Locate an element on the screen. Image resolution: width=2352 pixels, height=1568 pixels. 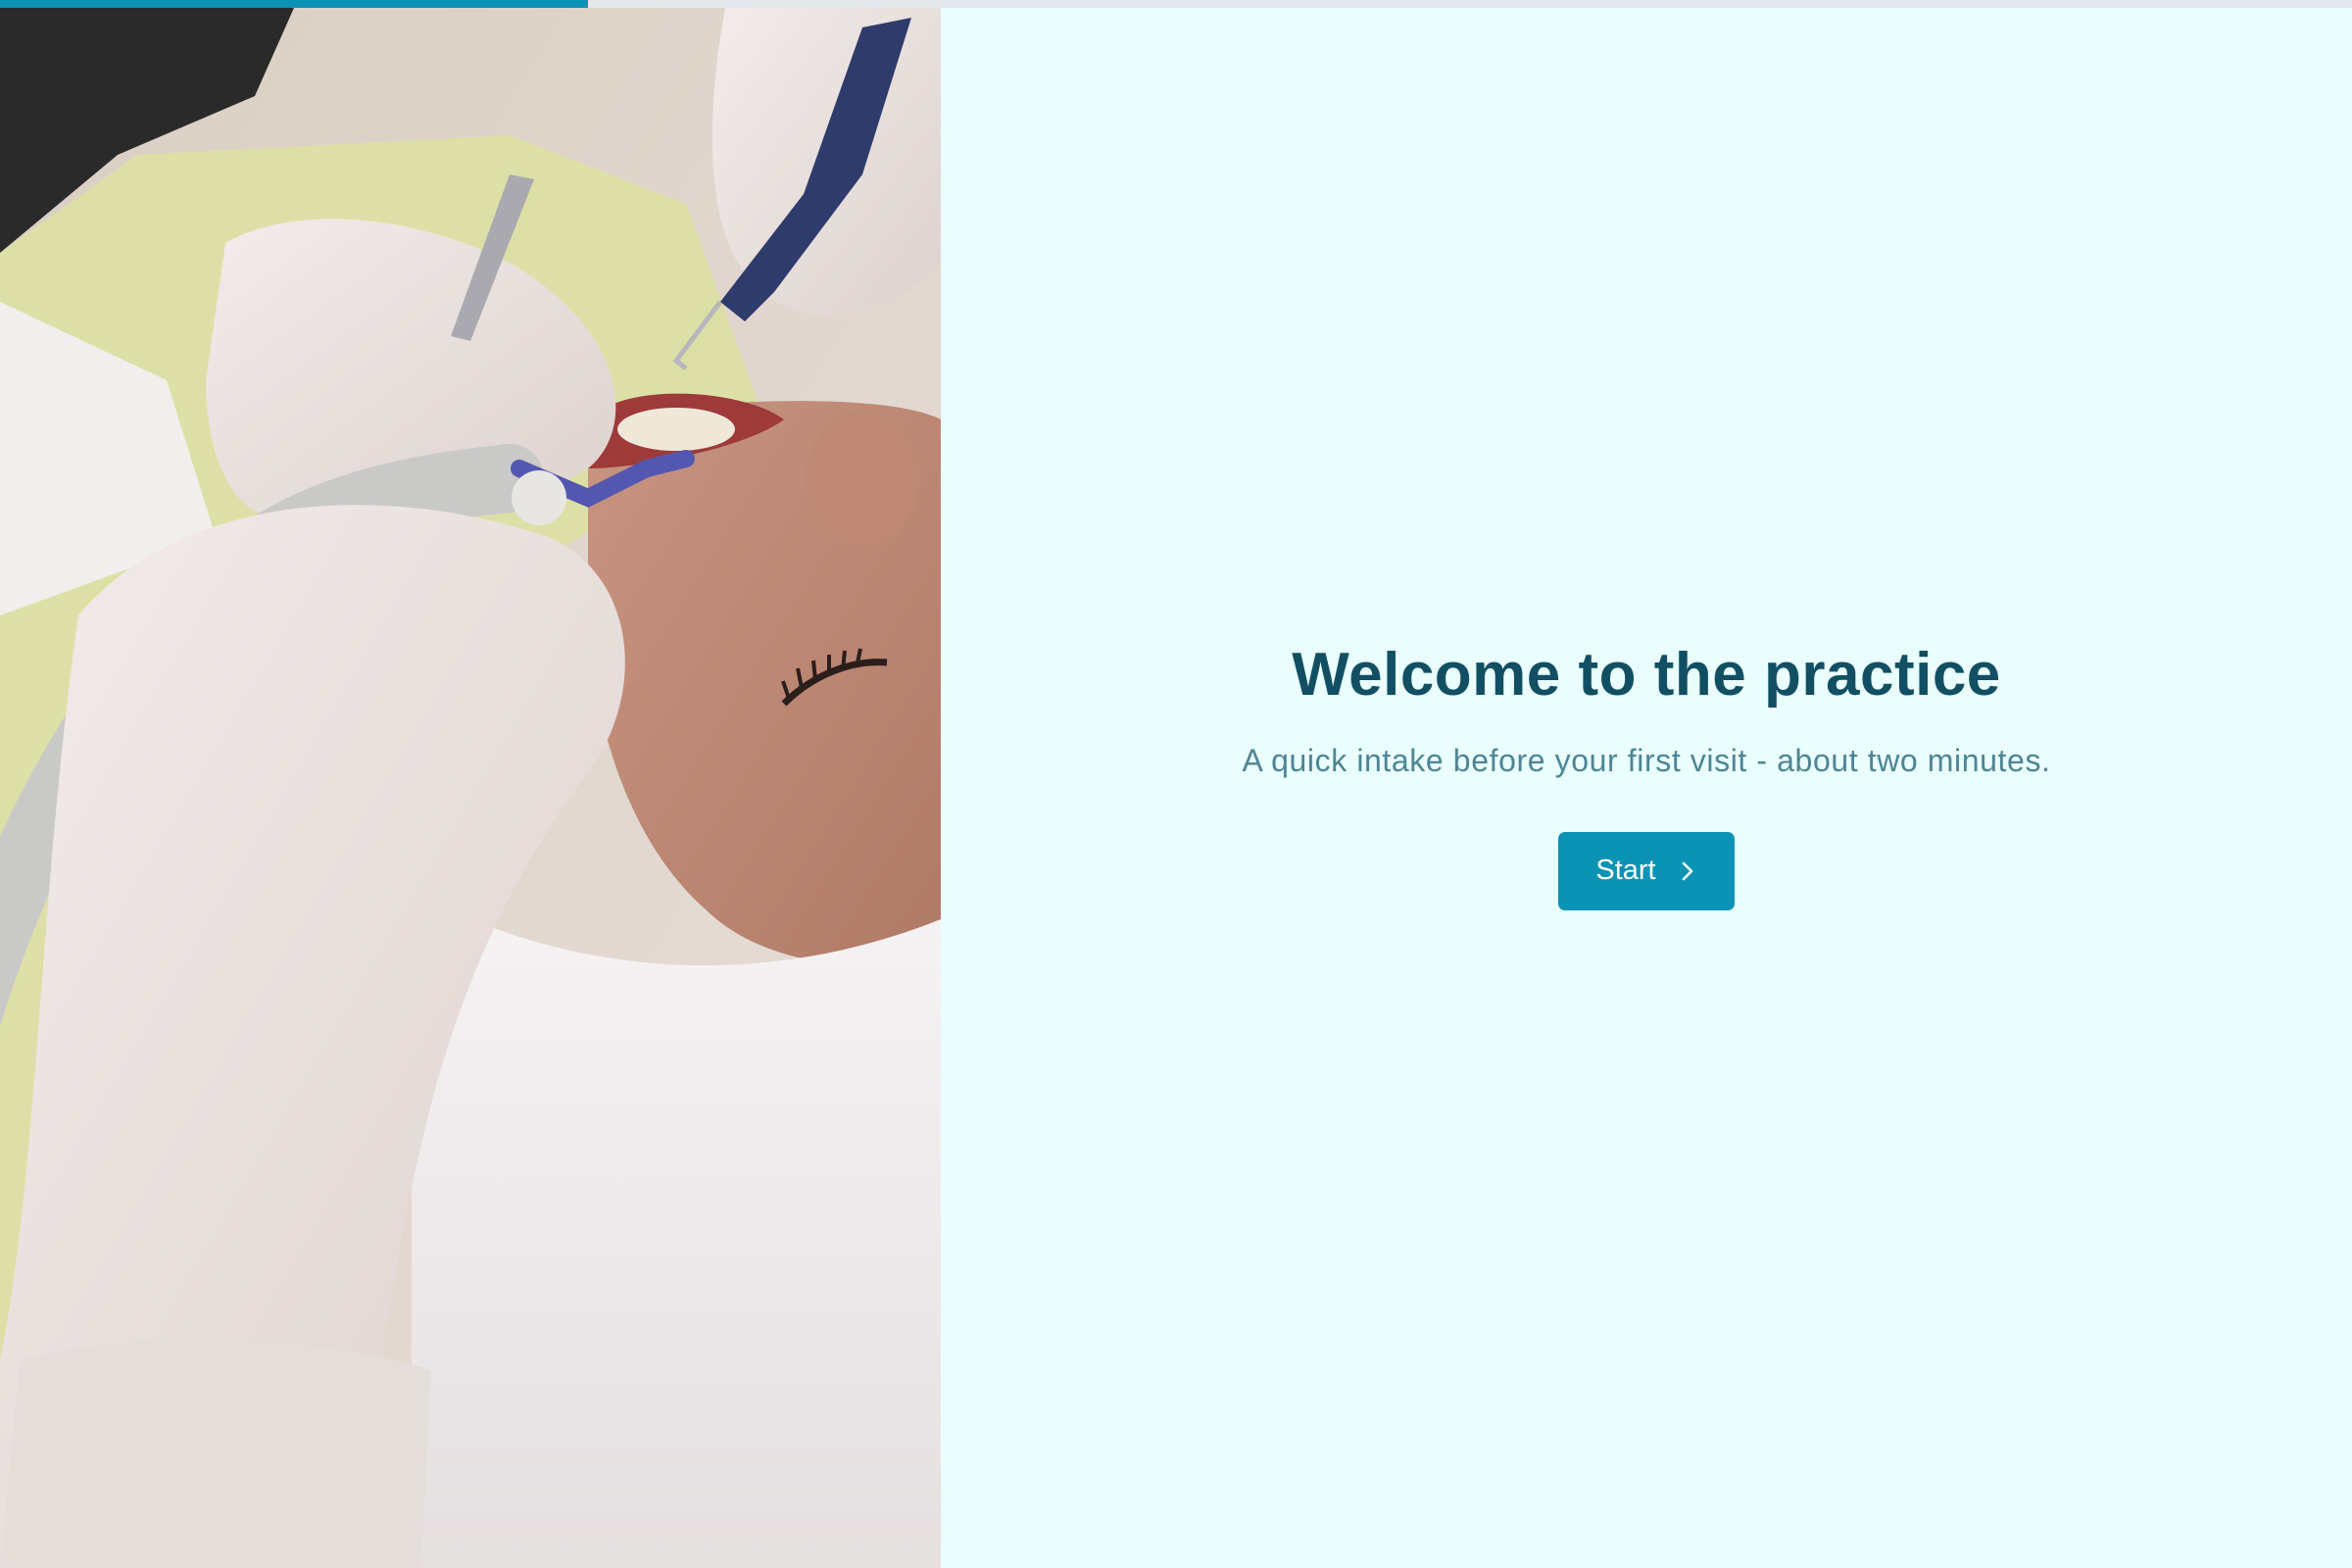
start-button: Start is located at coordinates (1646, 870).